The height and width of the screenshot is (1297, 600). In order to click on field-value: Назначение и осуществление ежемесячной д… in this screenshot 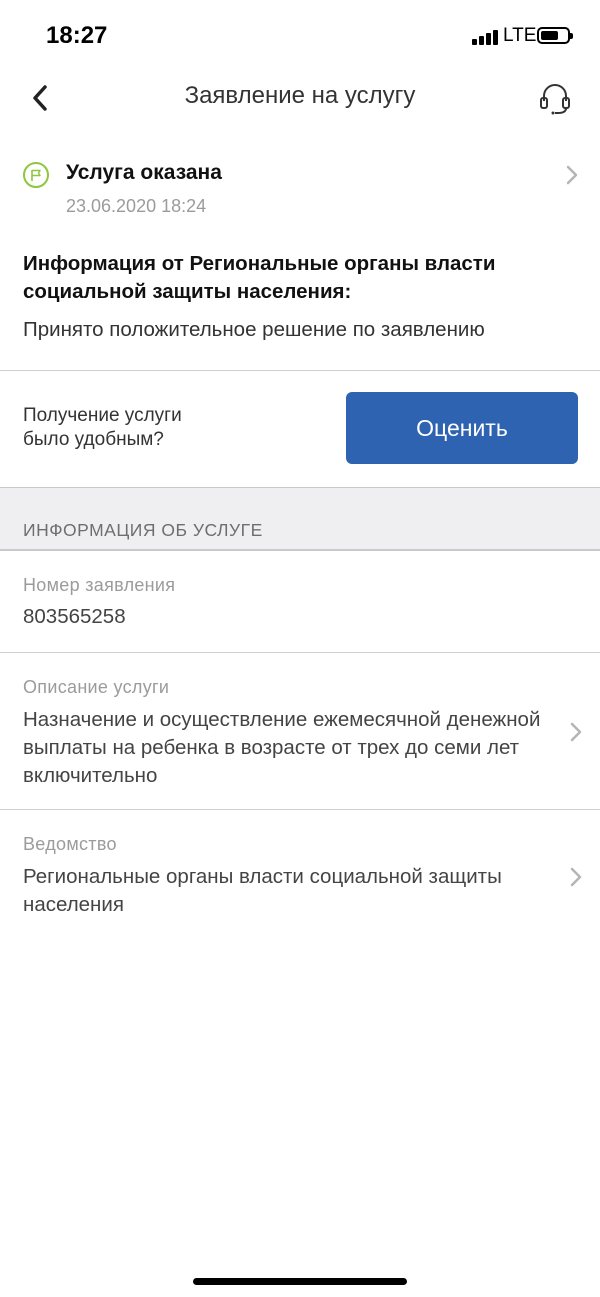, I will do `click(282, 747)`.